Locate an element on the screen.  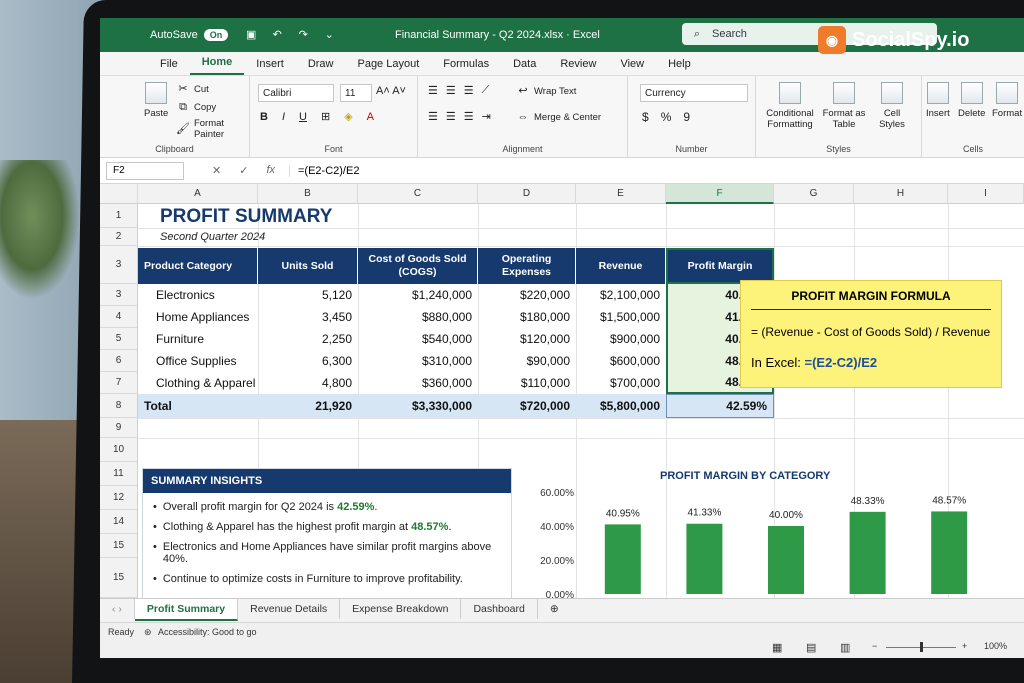
select-all-corner is located at coordinates (119, 194).